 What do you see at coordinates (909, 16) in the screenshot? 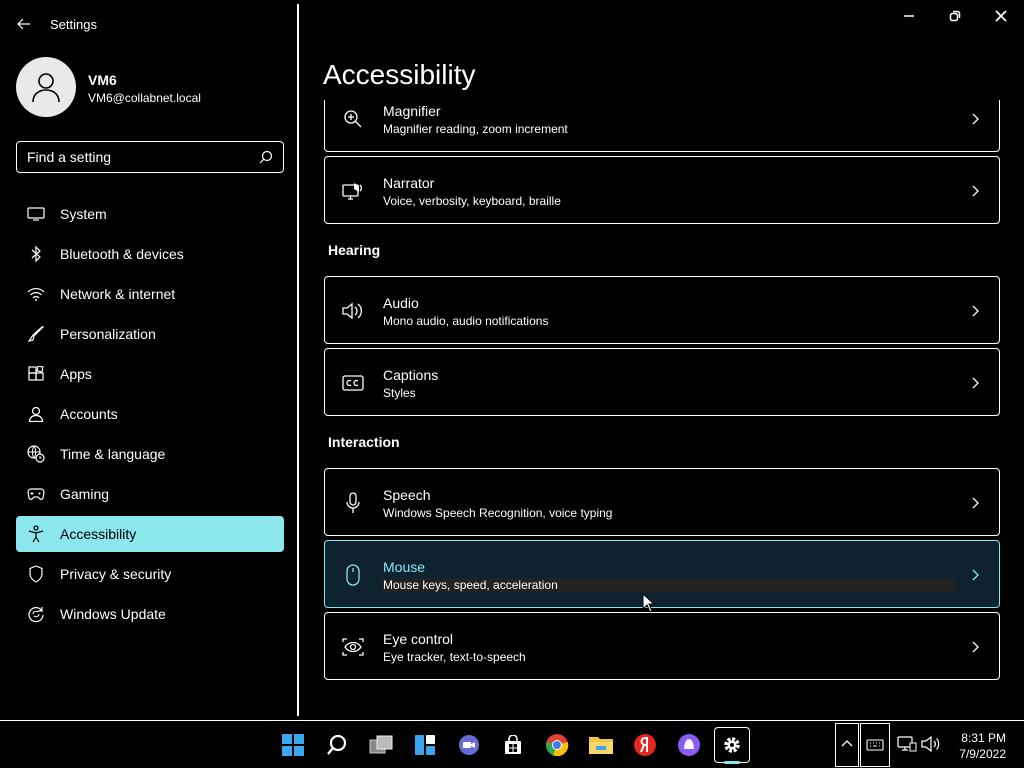
I see `minimize-button` at bounding box center [909, 16].